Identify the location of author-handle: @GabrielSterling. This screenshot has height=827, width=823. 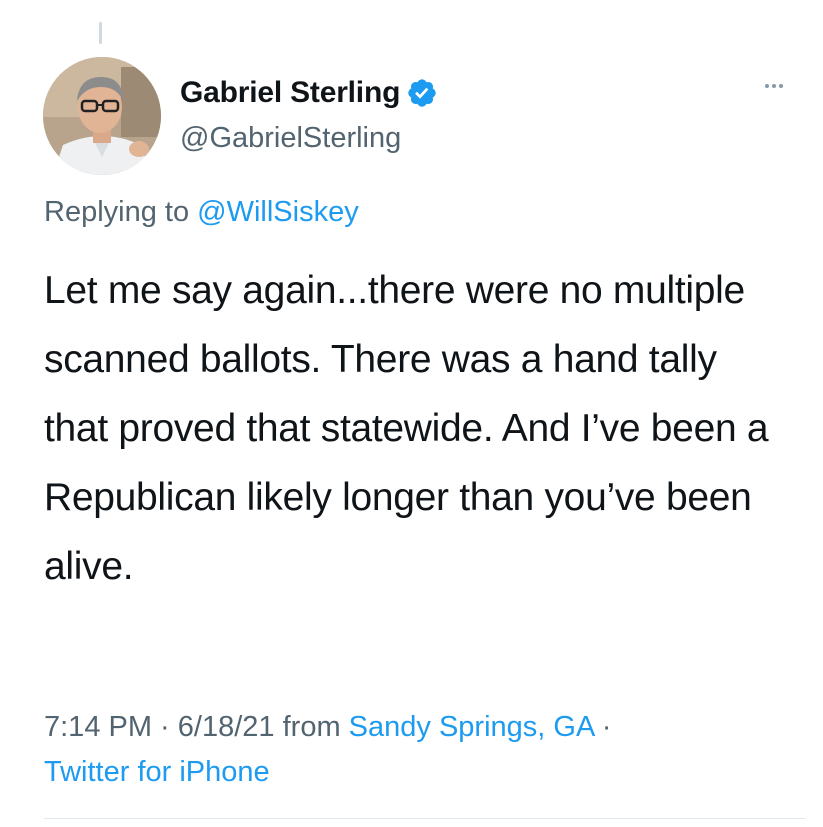
(290, 138).